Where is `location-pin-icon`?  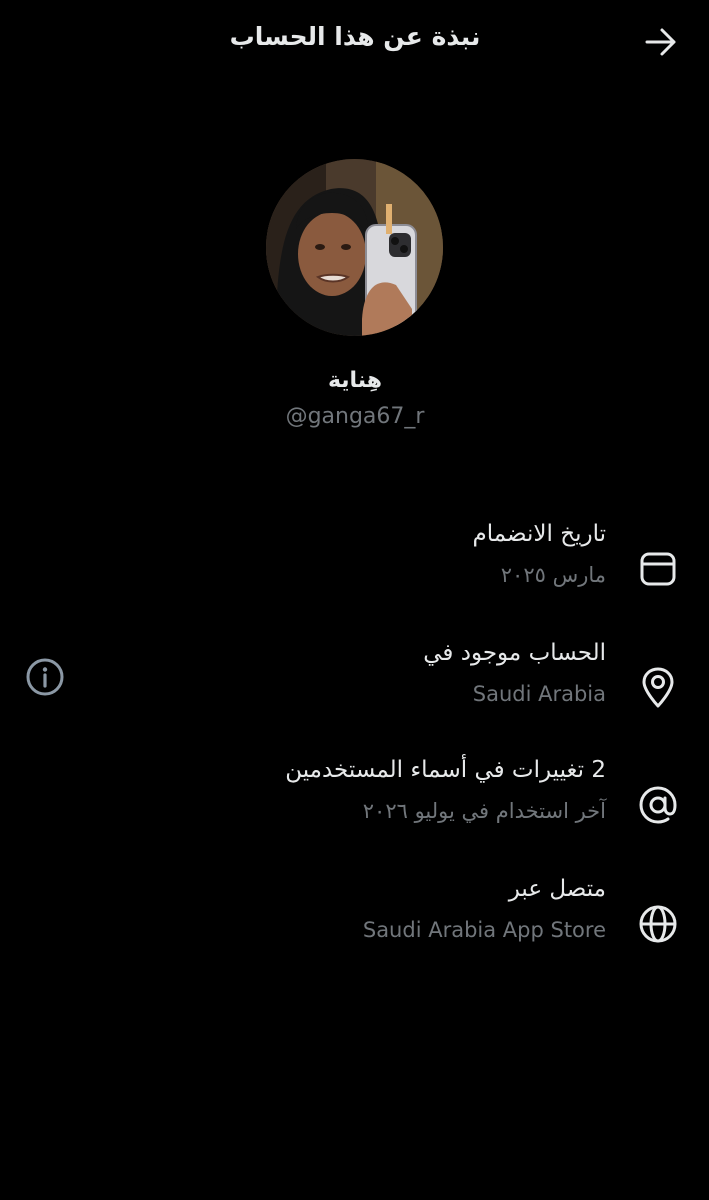 location-pin-icon is located at coordinates (658, 688).